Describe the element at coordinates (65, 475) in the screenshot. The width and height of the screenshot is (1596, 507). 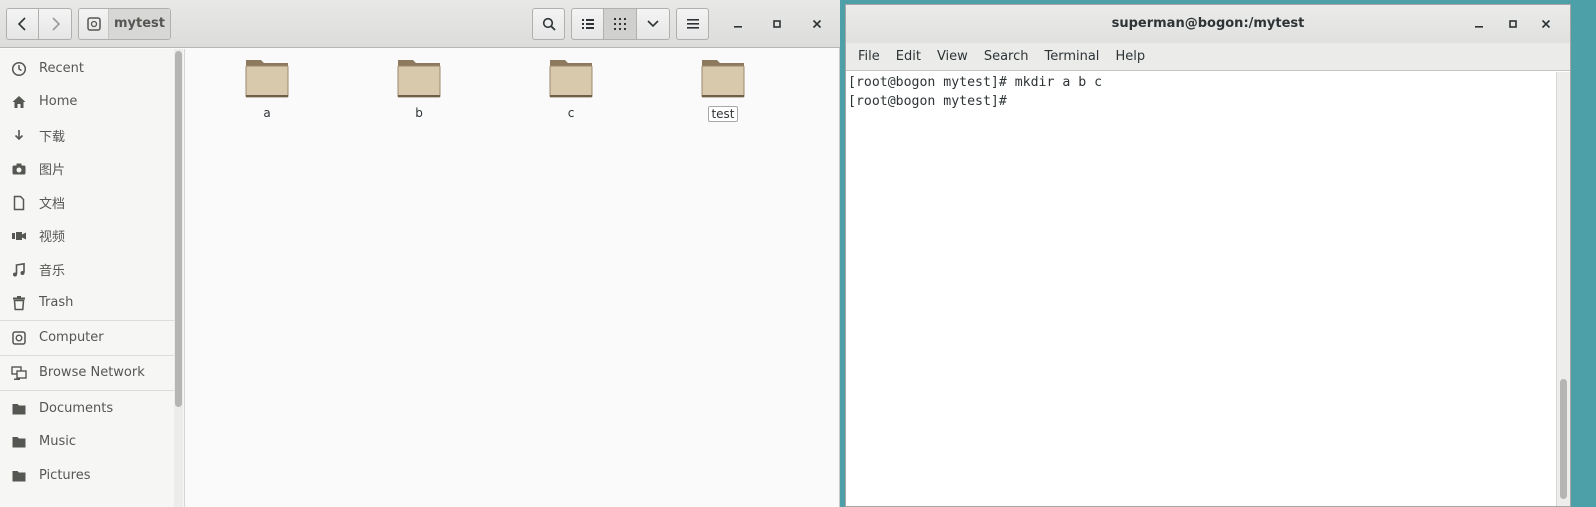
I see `sidebar-item-label: Pictures` at that location.